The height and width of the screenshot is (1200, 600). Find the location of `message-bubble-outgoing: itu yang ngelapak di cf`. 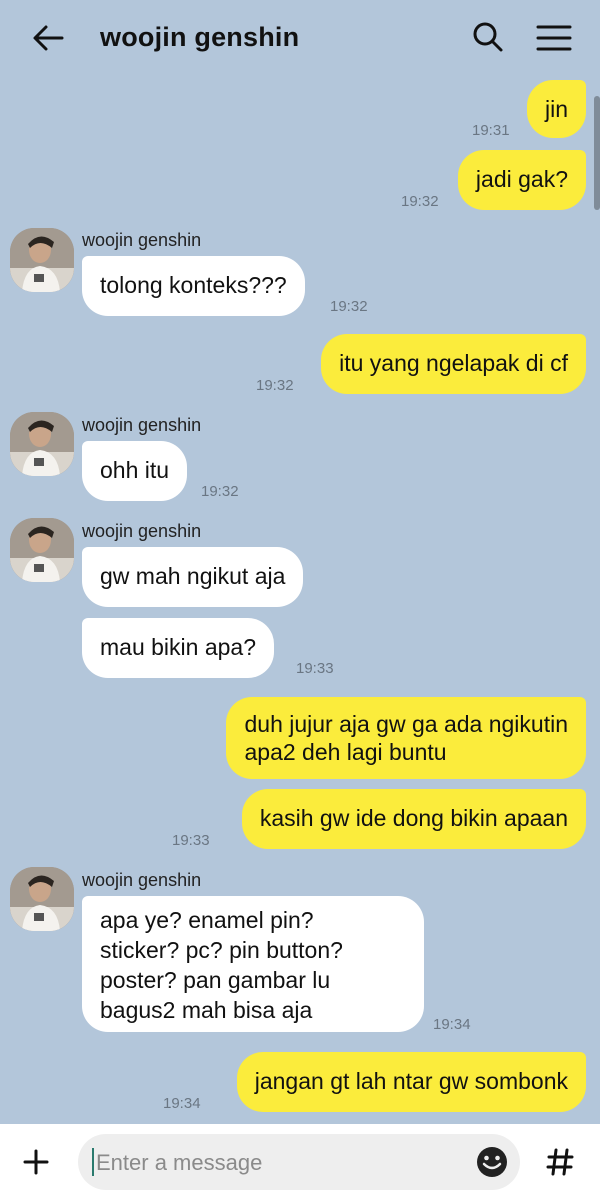

message-bubble-outgoing: itu yang ngelapak di cf is located at coordinates (453, 364).